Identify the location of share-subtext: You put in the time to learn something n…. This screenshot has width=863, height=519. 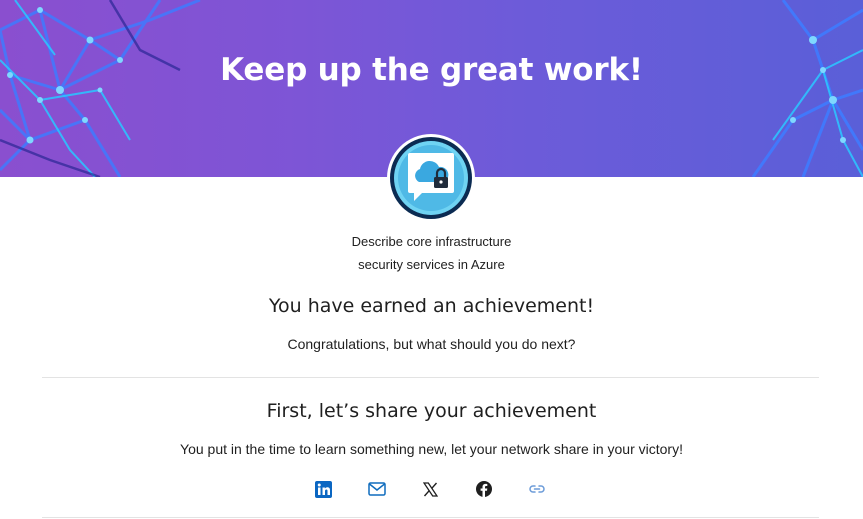
(431, 449).